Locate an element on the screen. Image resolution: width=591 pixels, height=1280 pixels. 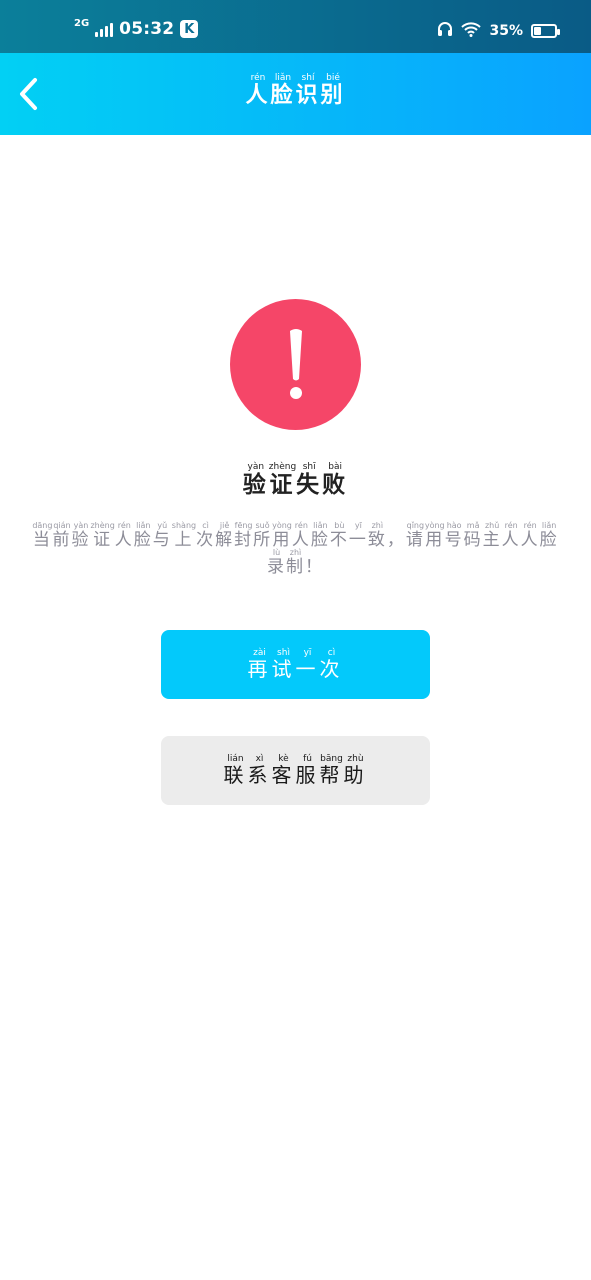
result-title-text: 验yàn证zhèng失shī败bài is located at coordinates (295, 480).